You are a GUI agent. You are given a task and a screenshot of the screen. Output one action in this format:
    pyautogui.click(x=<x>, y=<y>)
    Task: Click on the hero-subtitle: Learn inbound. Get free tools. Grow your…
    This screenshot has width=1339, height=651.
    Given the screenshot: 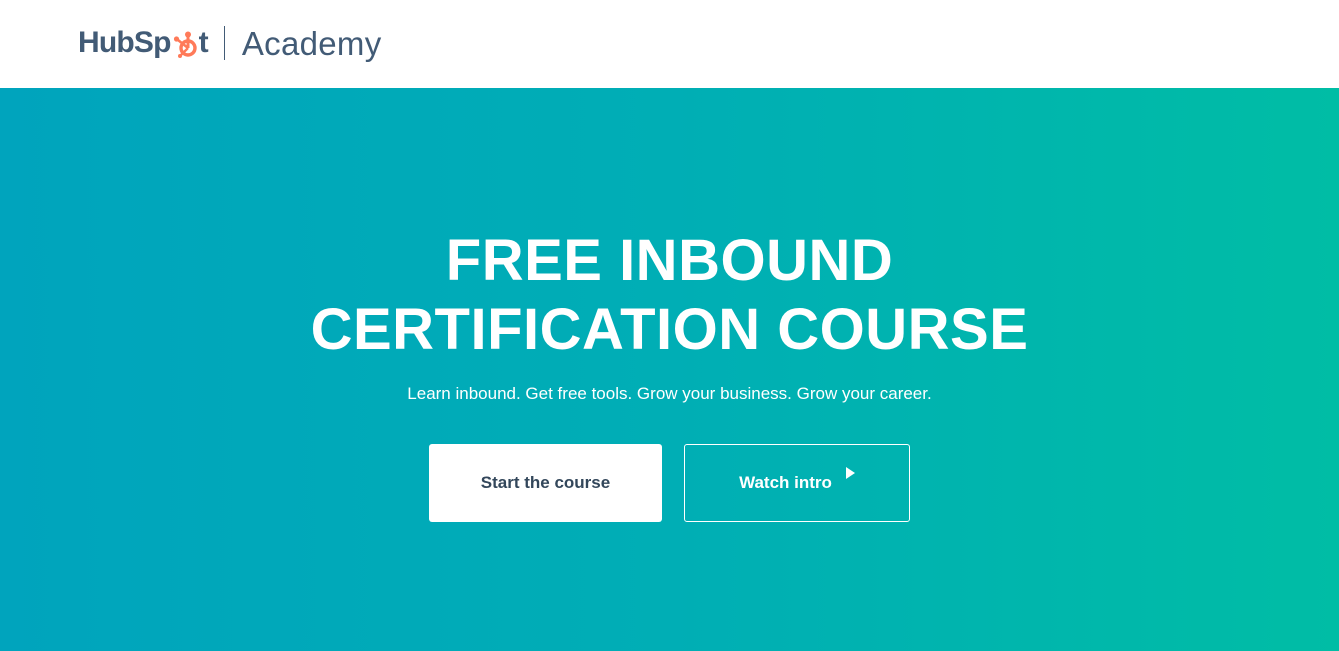 What is the action you would take?
    pyautogui.click(x=669, y=393)
    